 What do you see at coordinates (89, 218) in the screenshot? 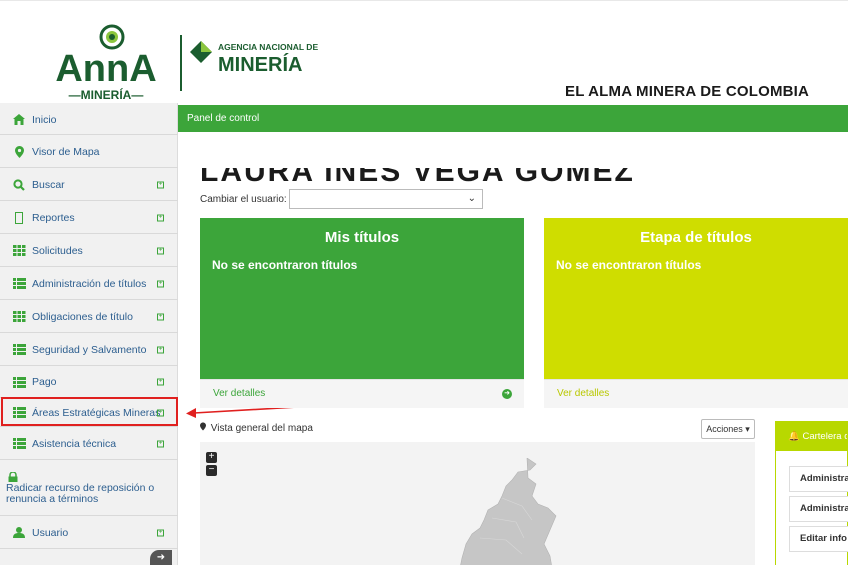
I see `sidebar-item-reportes: Reportes +` at bounding box center [89, 218].